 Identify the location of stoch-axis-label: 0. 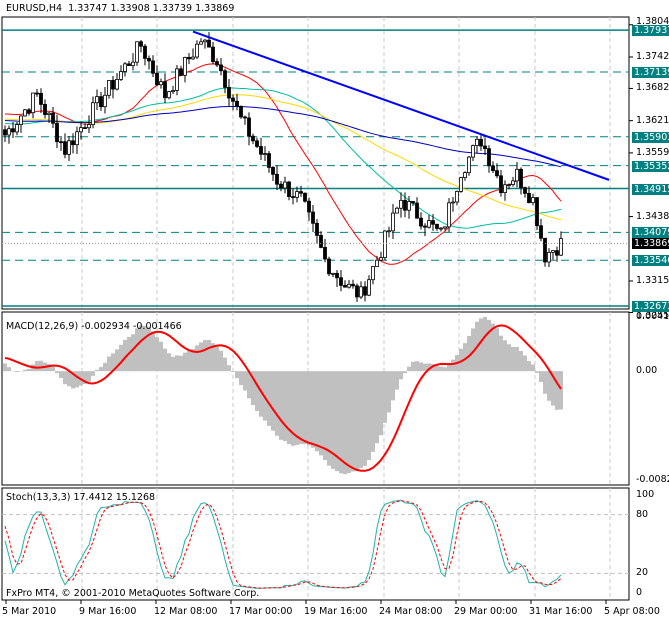
(639, 592).